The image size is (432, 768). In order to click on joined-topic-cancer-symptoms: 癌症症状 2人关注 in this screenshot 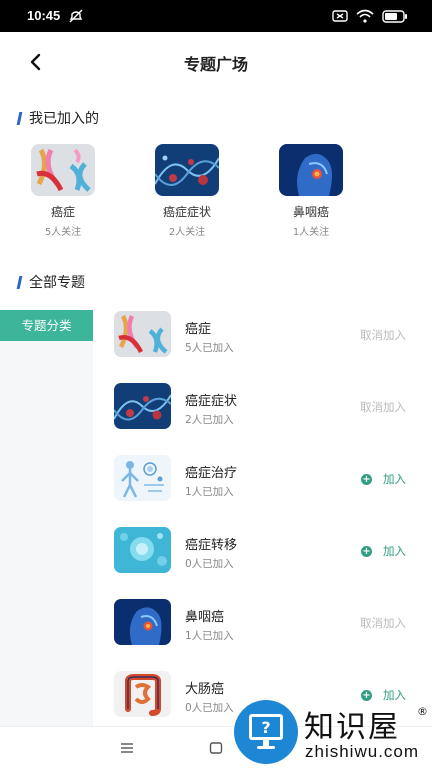, I will do `click(187, 191)`.